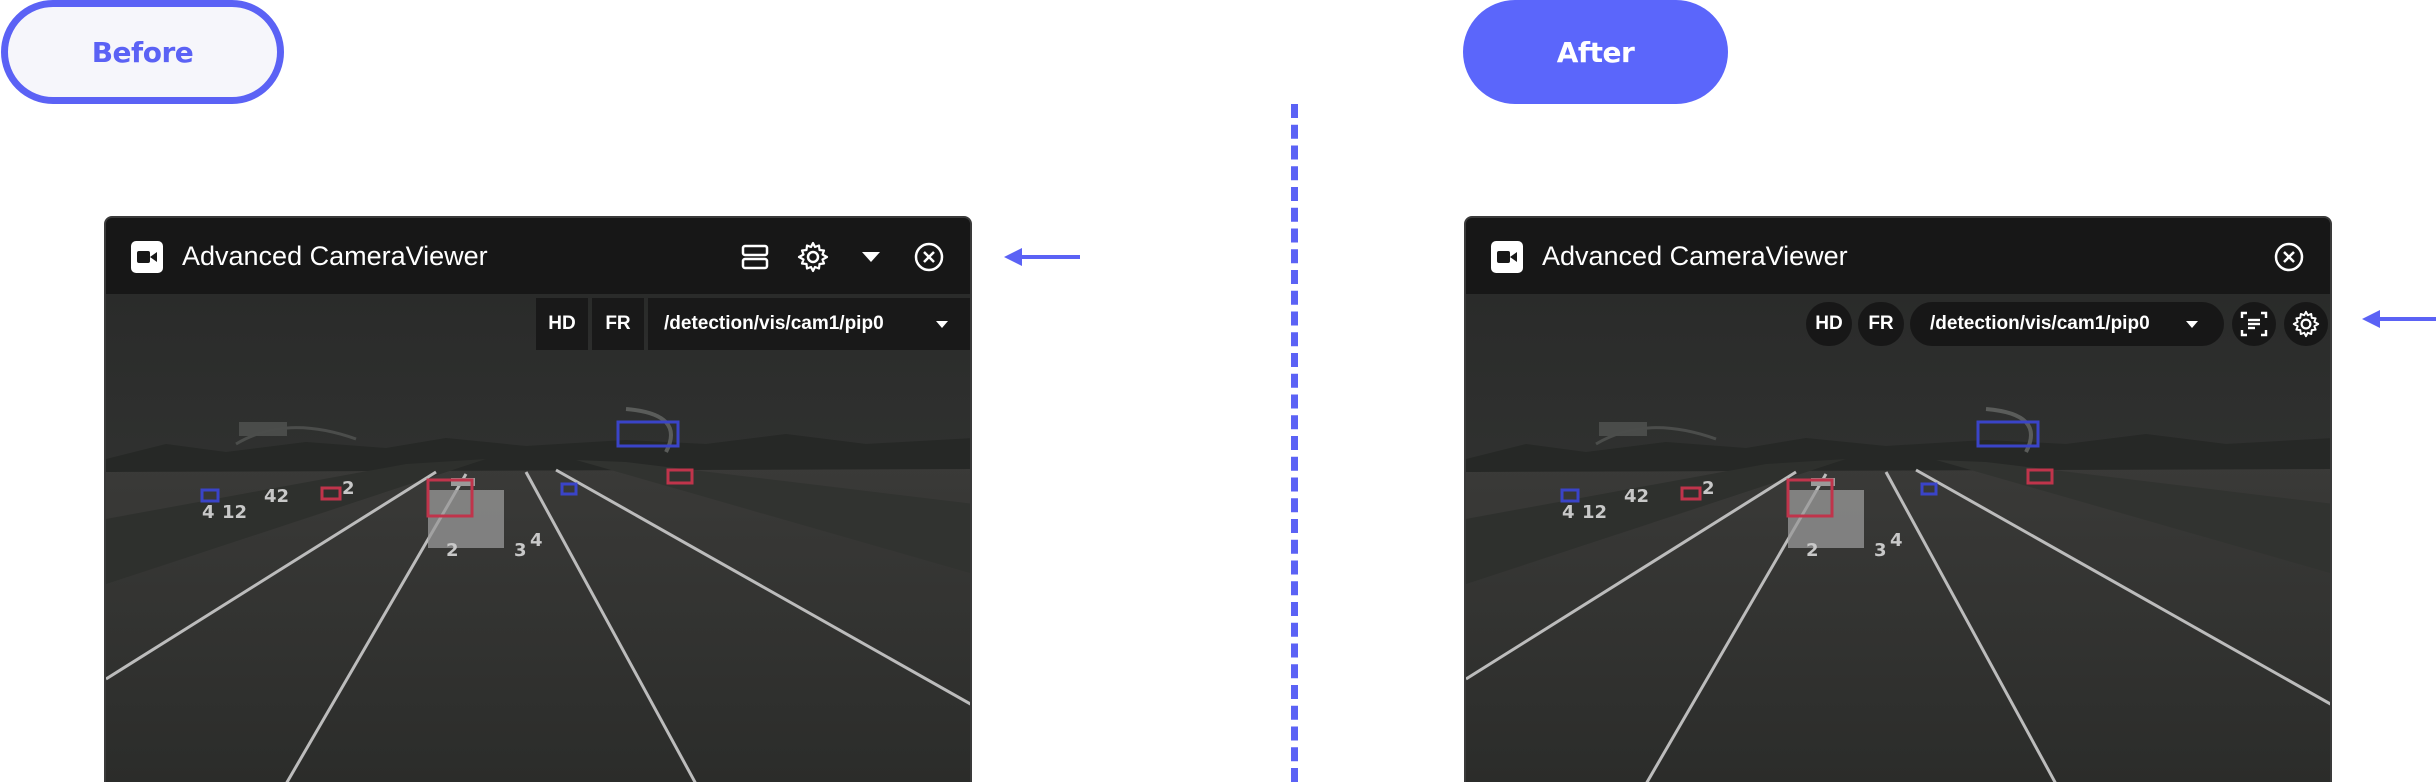  What do you see at coordinates (1294, 443) in the screenshot?
I see `dashed-divider` at bounding box center [1294, 443].